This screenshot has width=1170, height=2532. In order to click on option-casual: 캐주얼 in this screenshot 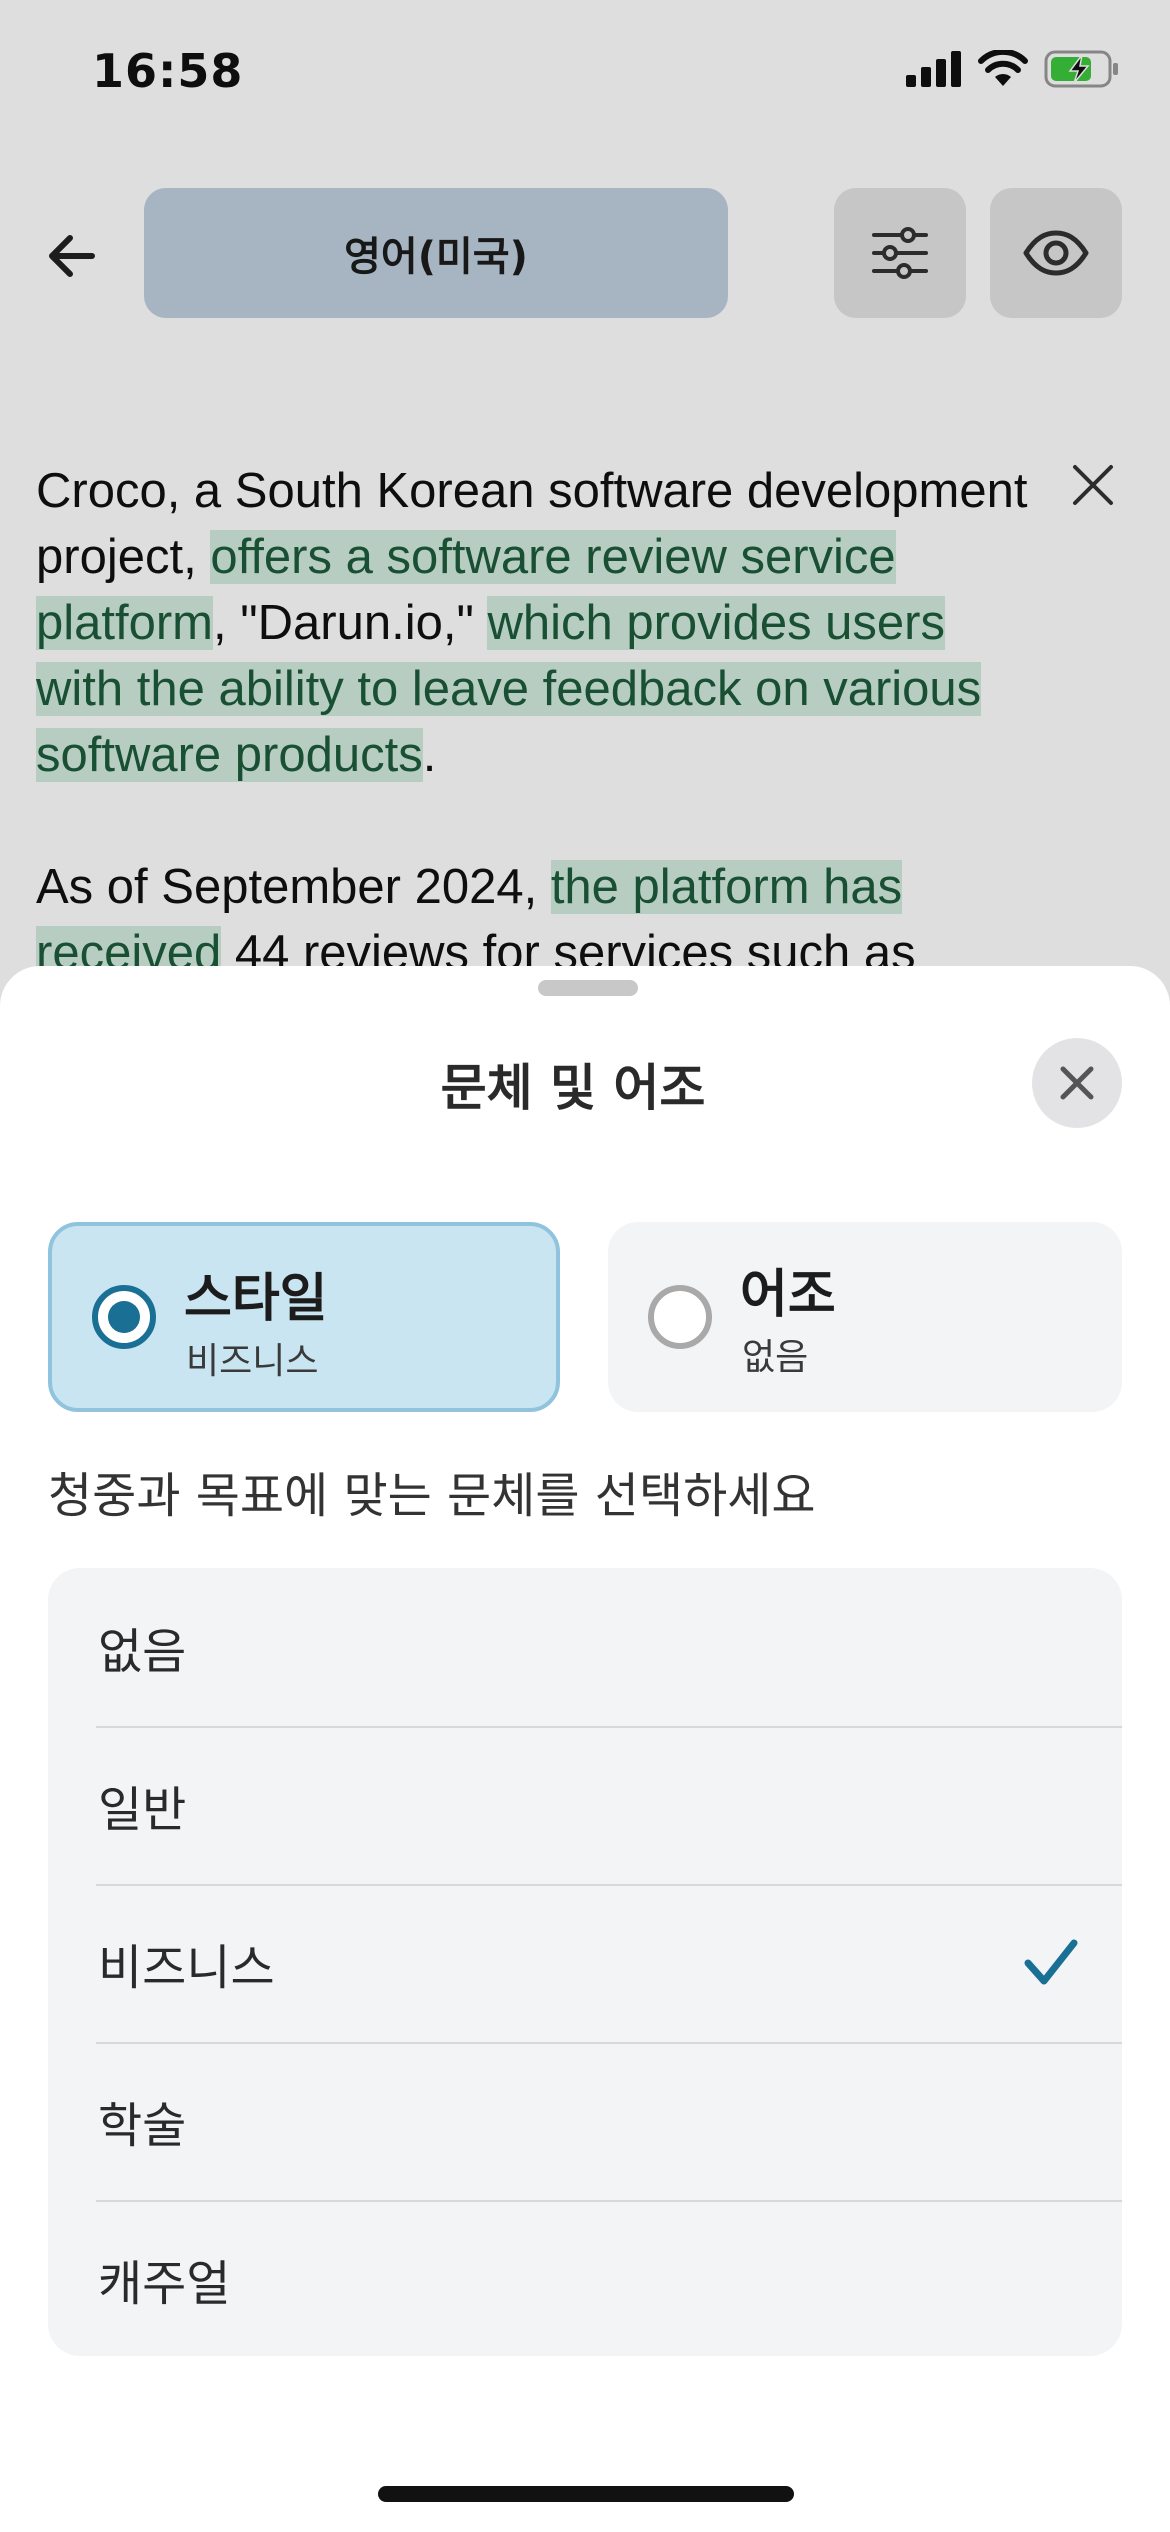, I will do `click(585, 2278)`.